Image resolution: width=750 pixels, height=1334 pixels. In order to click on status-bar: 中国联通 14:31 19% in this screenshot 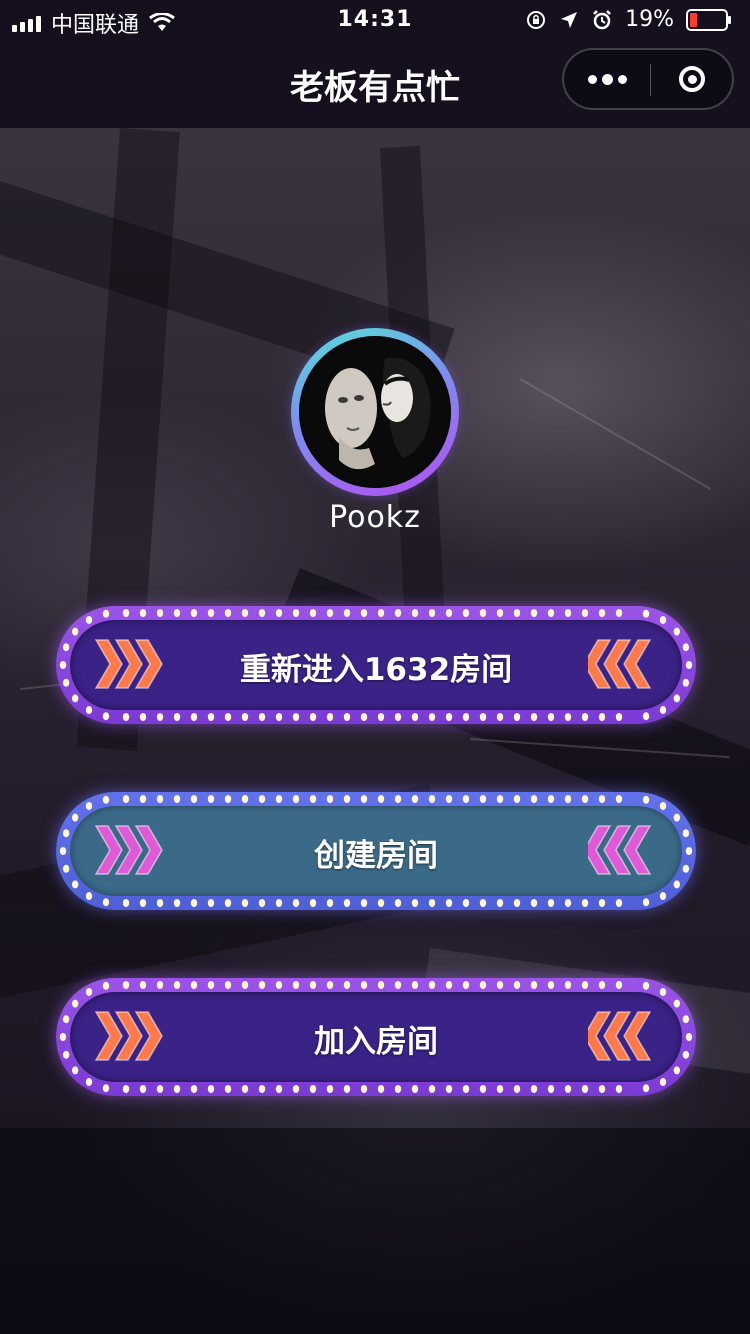, I will do `click(375, 20)`.